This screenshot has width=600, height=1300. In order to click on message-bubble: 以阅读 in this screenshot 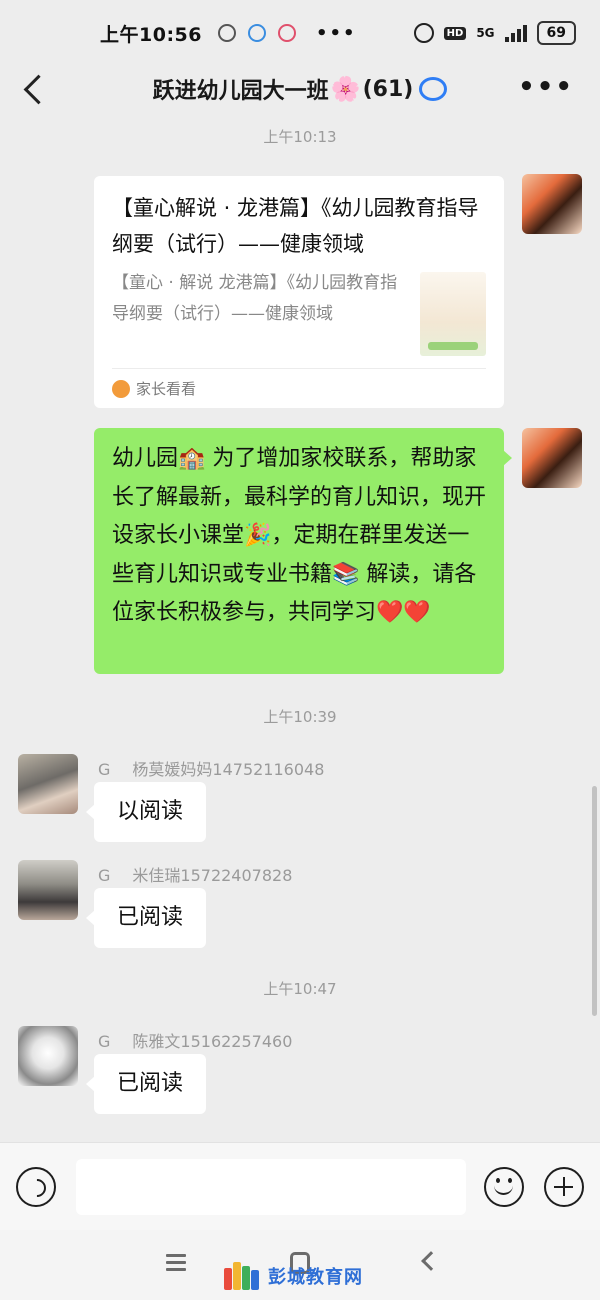, I will do `click(146, 812)`.